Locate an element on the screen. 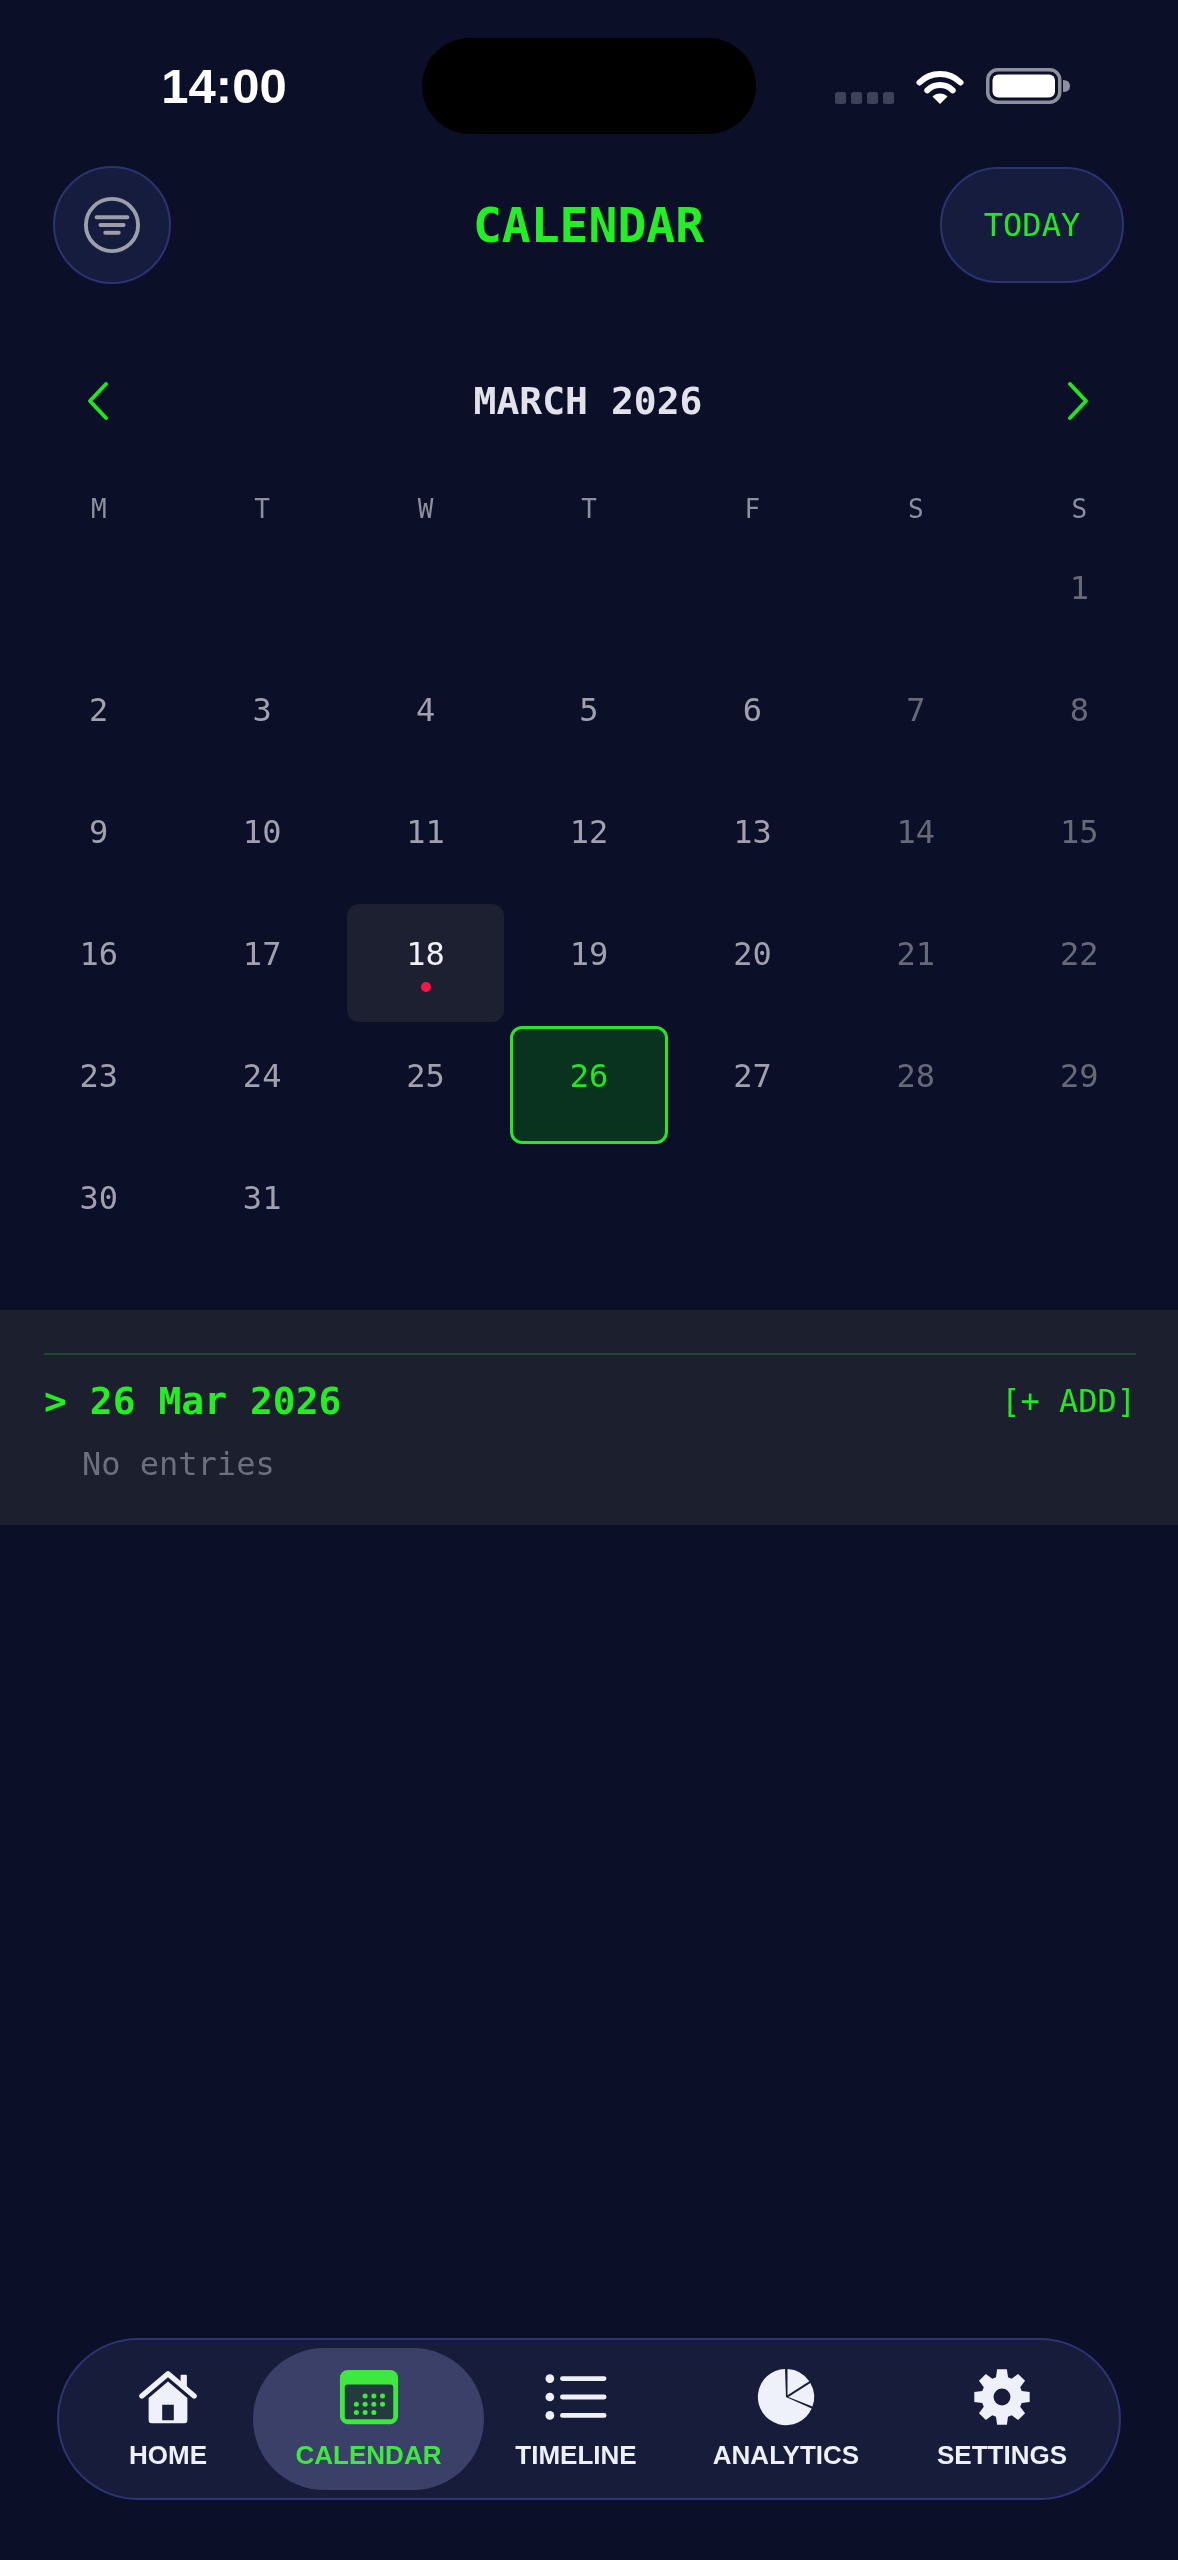 Image resolution: width=1178 pixels, height=2560 pixels. chevron-left-icon is located at coordinates (98, 401).